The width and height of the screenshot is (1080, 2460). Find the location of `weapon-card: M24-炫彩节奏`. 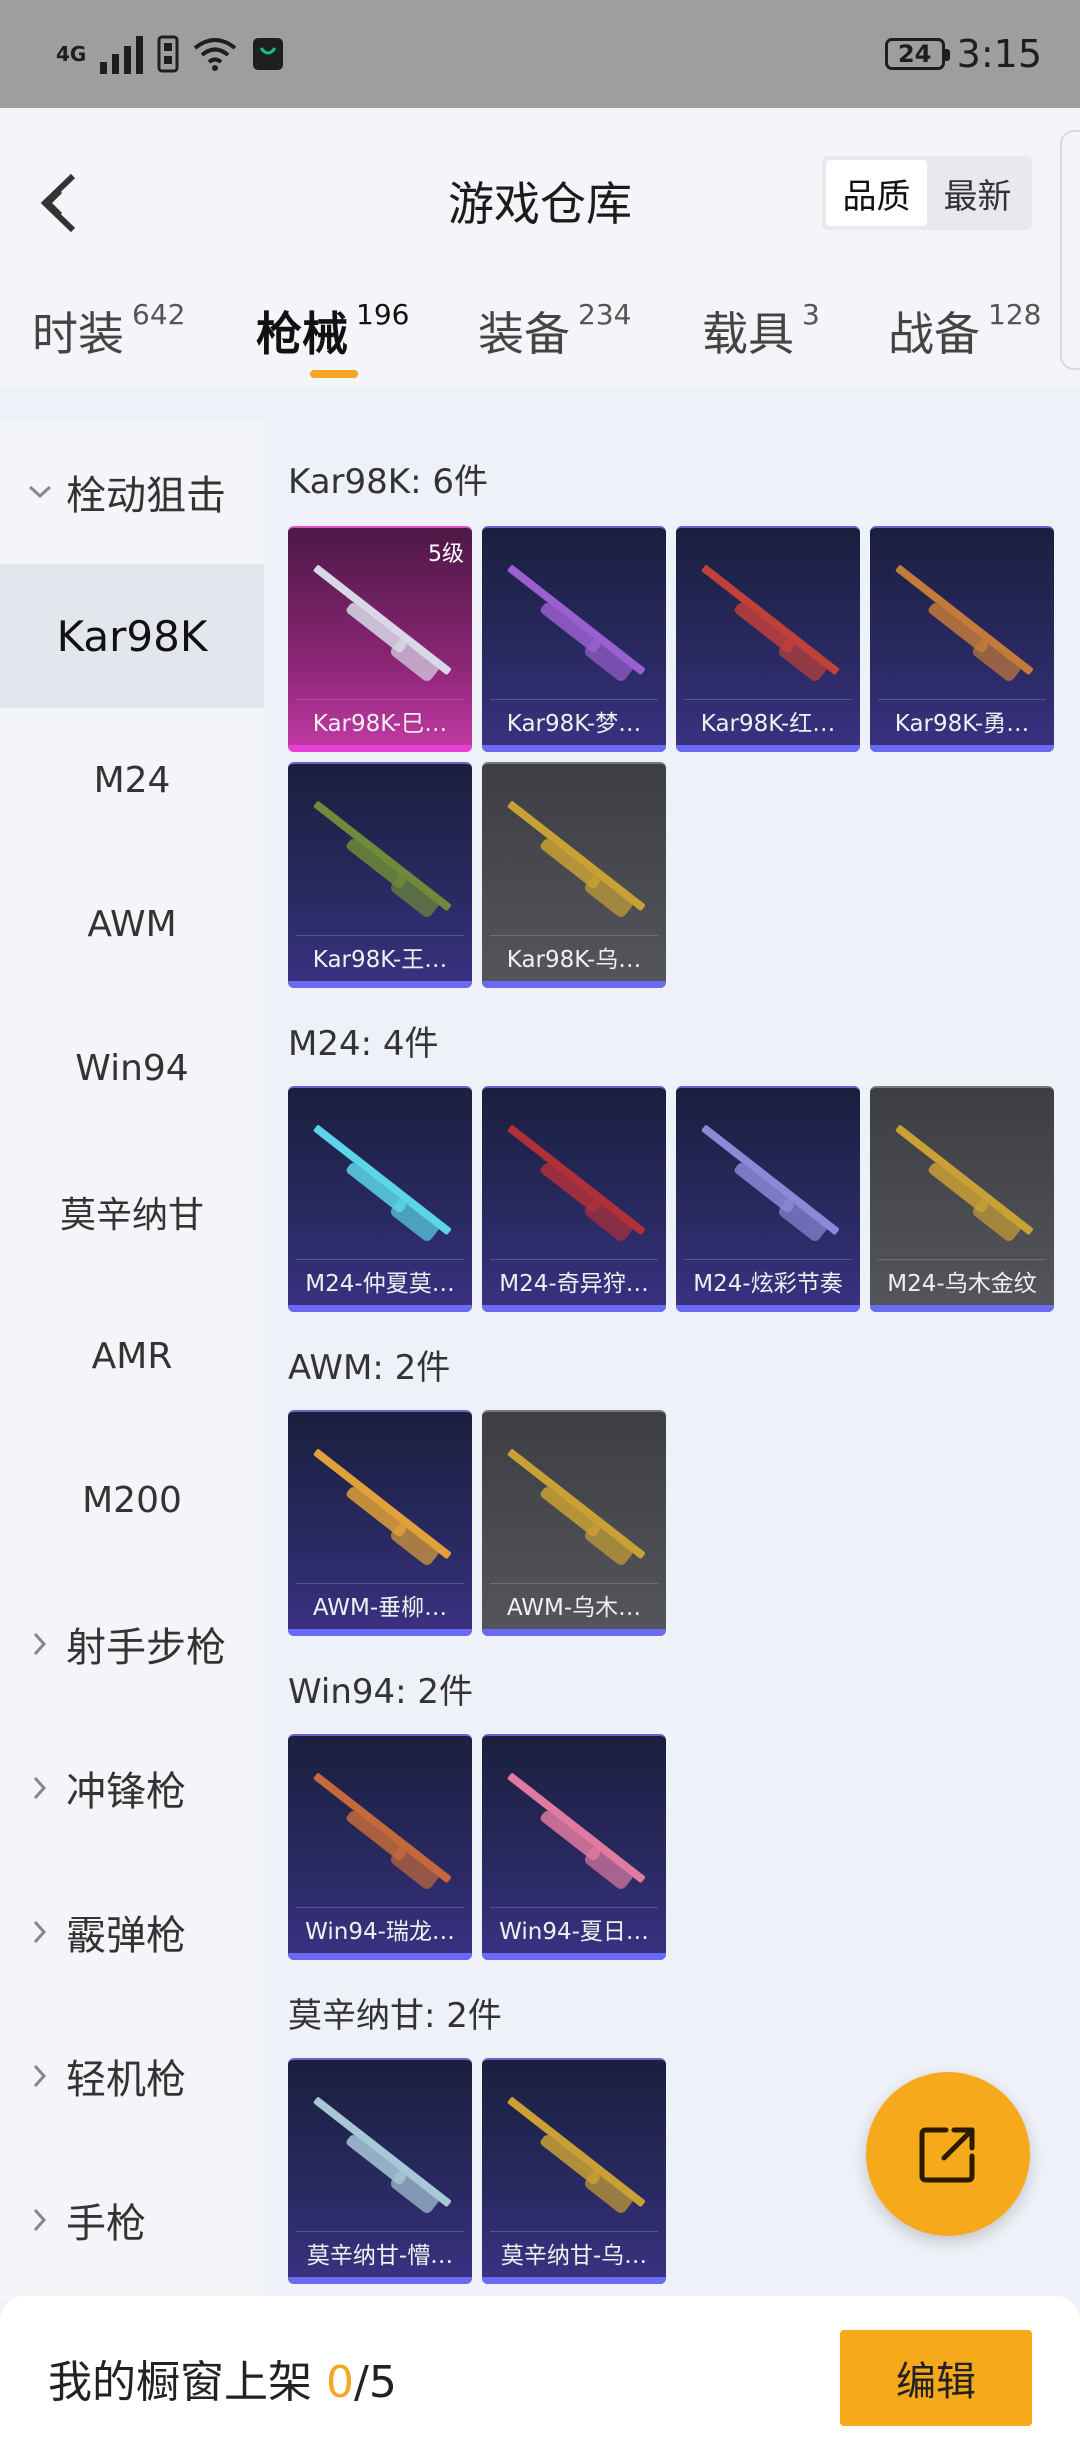

weapon-card: M24-炫彩节奏 is located at coordinates (768, 1199).